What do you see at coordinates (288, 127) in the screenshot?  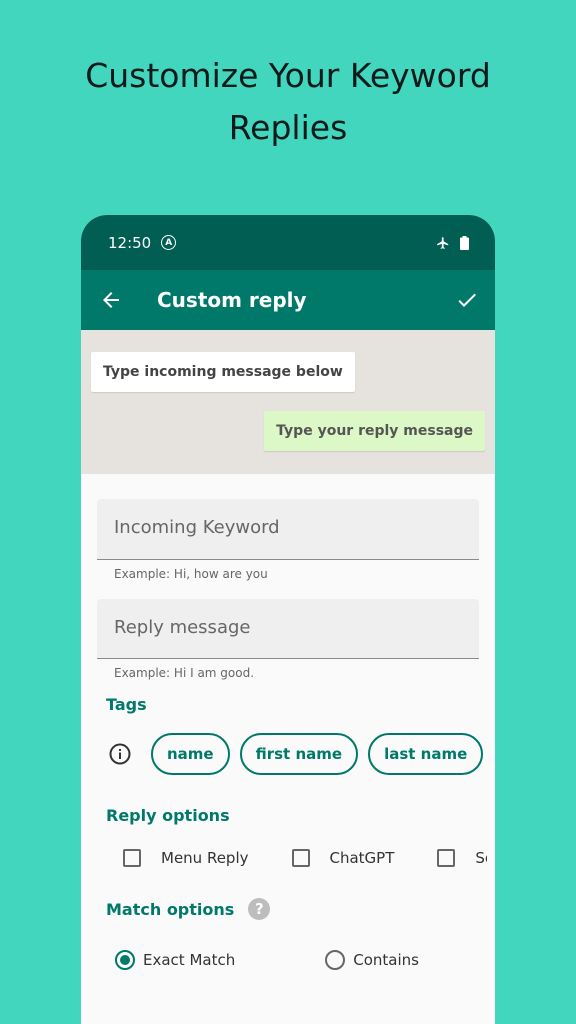 I see `headline-line-2: Replies` at bounding box center [288, 127].